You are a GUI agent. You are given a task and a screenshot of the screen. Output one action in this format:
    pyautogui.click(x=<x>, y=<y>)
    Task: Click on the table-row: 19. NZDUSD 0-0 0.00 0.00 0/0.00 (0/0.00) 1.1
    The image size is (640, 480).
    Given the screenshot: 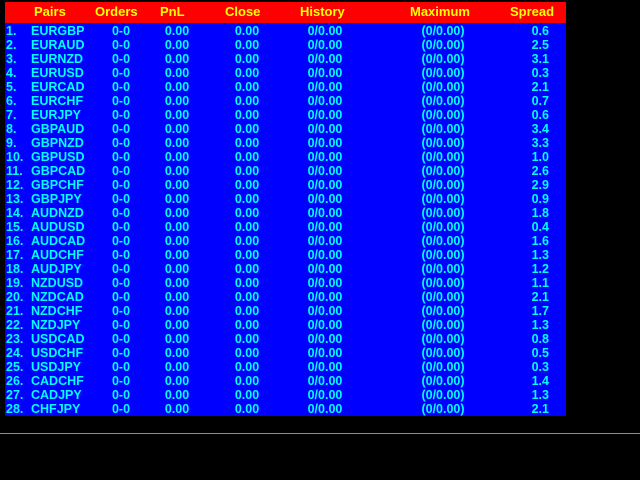 What is the action you would take?
    pyautogui.click(x=285, y=283)
    